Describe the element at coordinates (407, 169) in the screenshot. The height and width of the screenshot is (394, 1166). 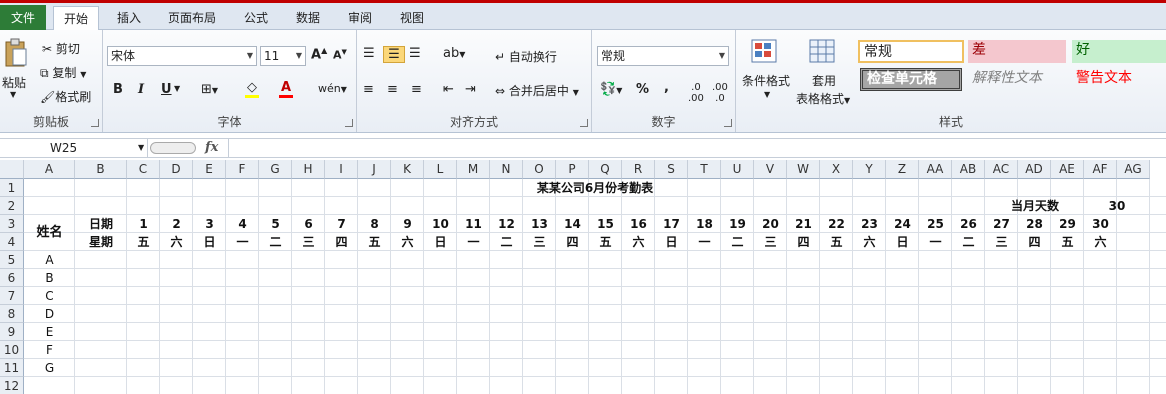
I see `column-header-k: K` at that location.